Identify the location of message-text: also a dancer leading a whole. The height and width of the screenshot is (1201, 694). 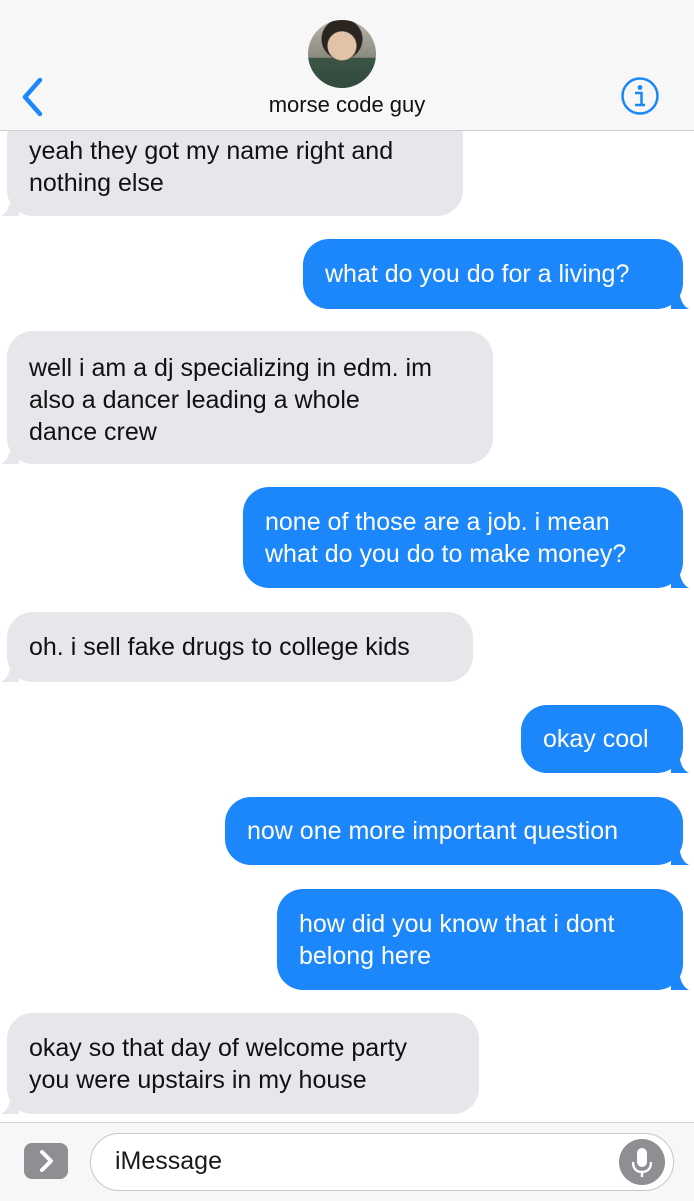
(194, 400).